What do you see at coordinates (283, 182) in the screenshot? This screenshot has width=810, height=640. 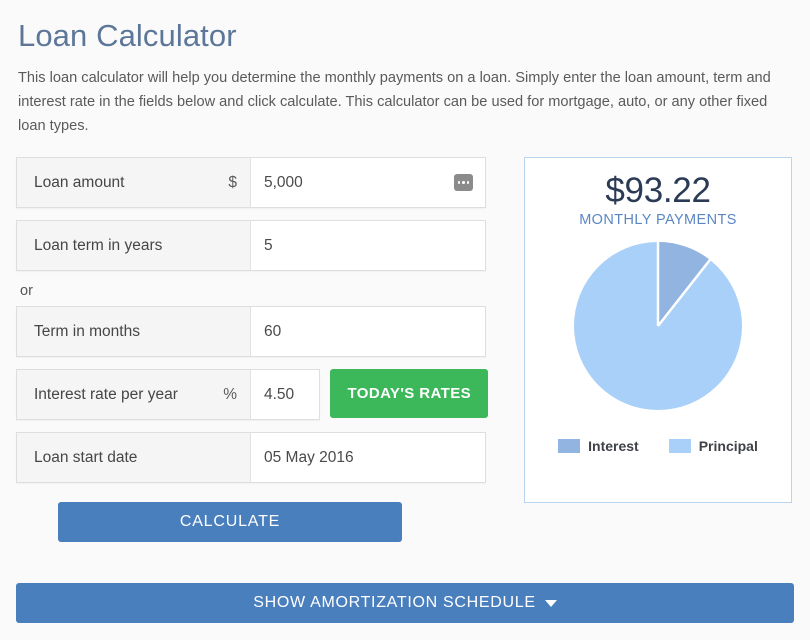 I see `loan-amount-value: 5,000` at bounding box center [283, 182].